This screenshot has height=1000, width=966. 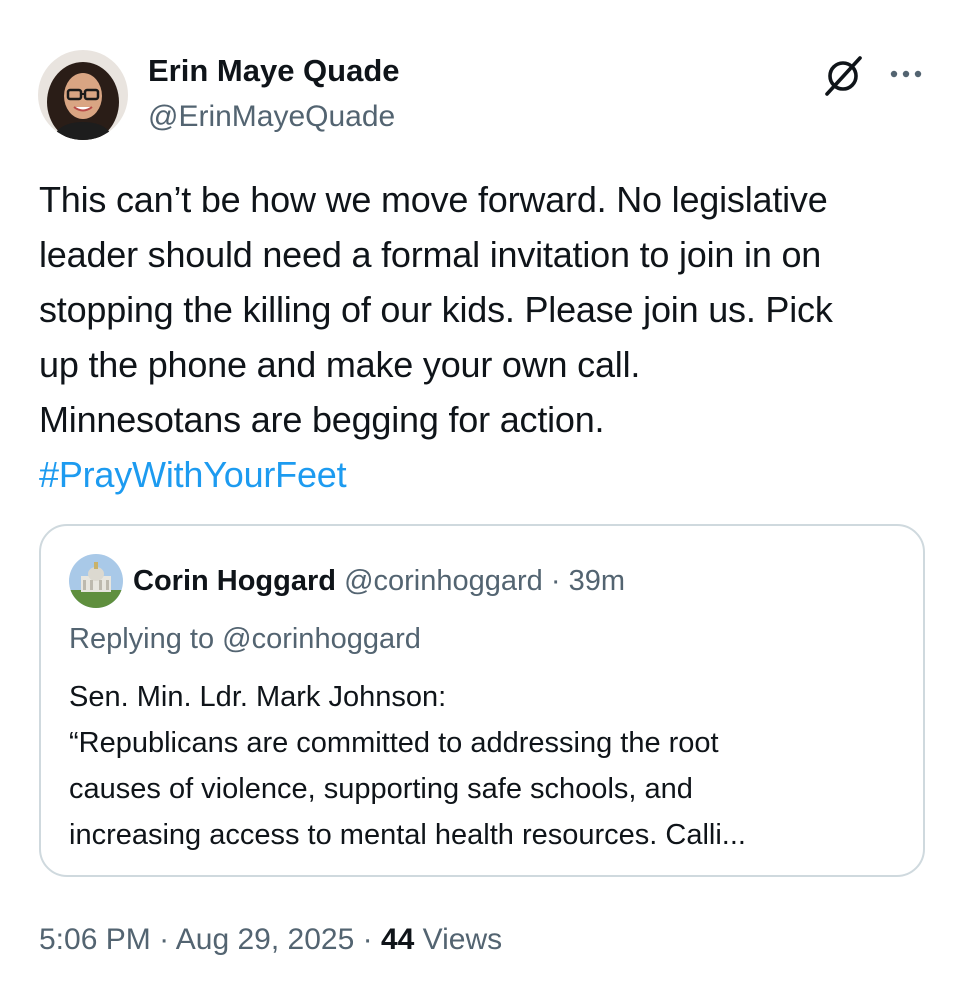 I want to click on author-avatar, so click(x=83, y=95).